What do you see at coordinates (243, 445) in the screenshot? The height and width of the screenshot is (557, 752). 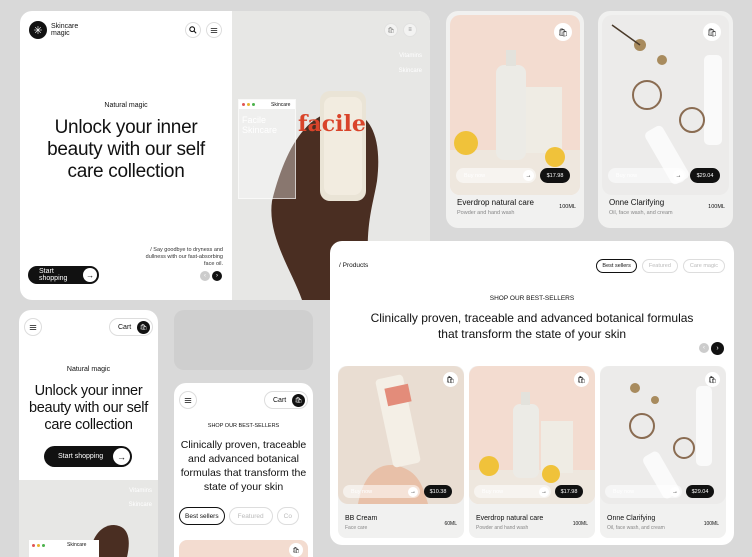 I see `section-title-line-1: Clinically proven, traceable` at bounding box center [243, 445].